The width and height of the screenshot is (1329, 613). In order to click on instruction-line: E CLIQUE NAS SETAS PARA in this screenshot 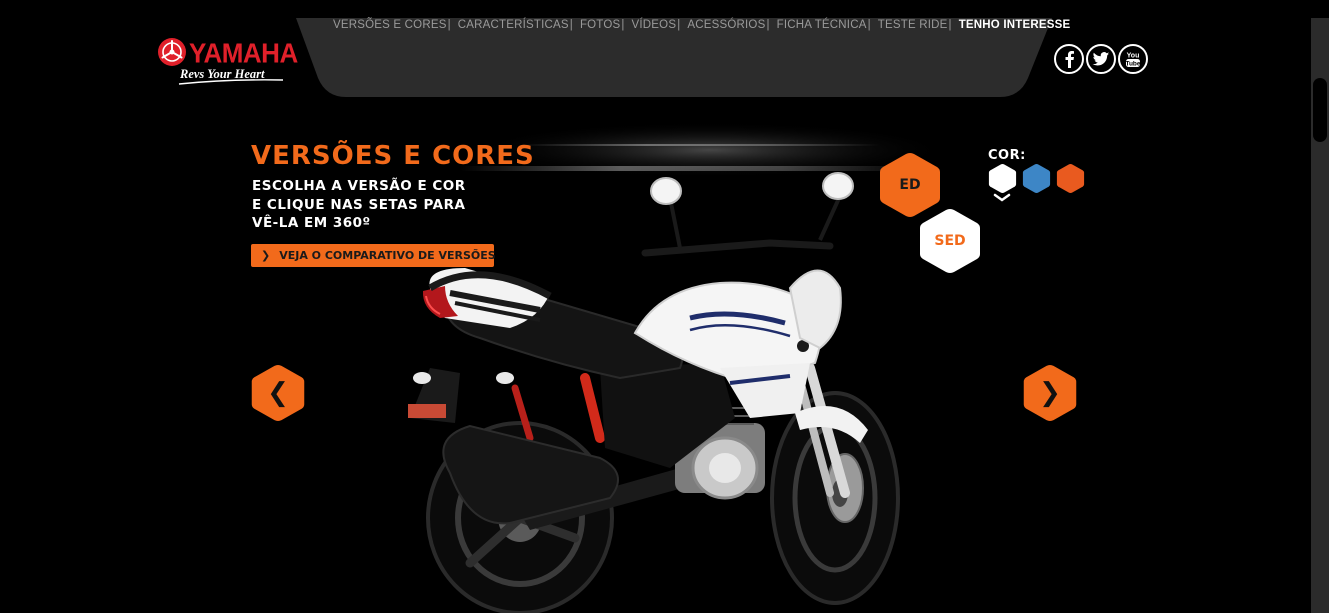, I will do `click(359, 204)`.